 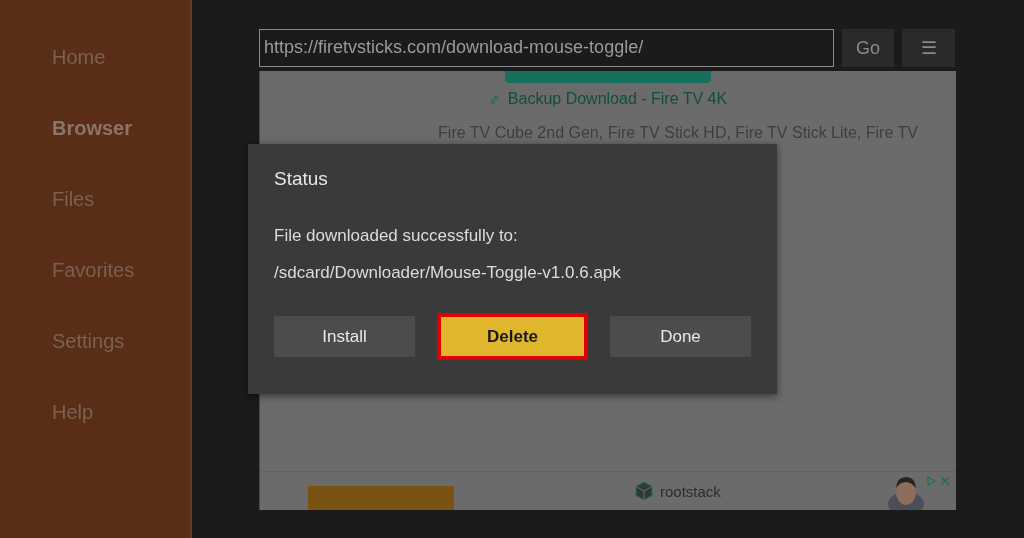 What do you see at coordinates (945, 481) in the screenshot?
I see `close-icon` at bounding box center [945, 481].